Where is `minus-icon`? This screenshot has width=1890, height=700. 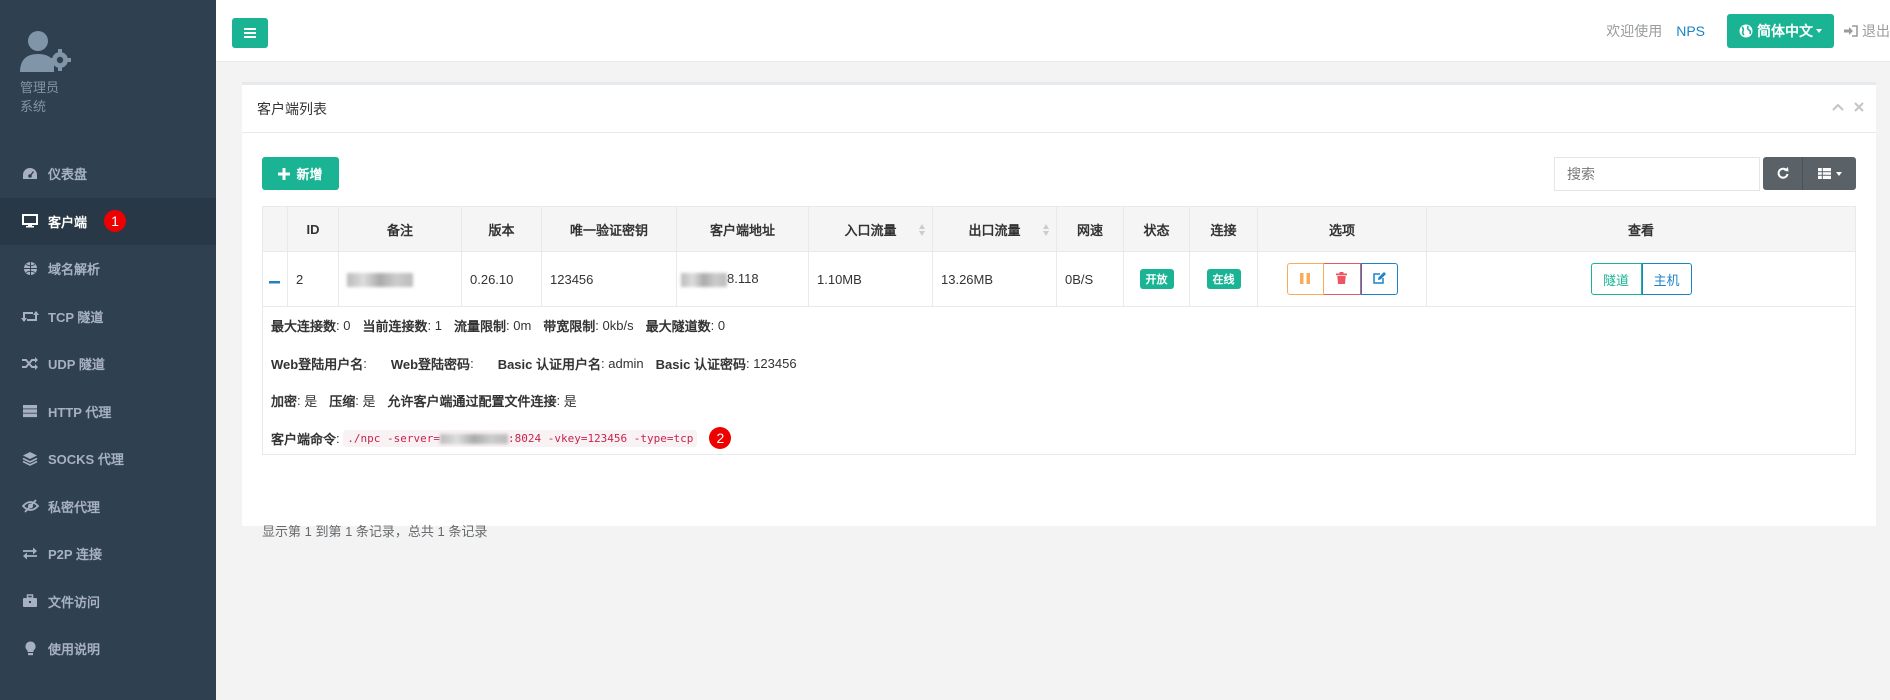 minus-icon is located at coordinates (274, 279).